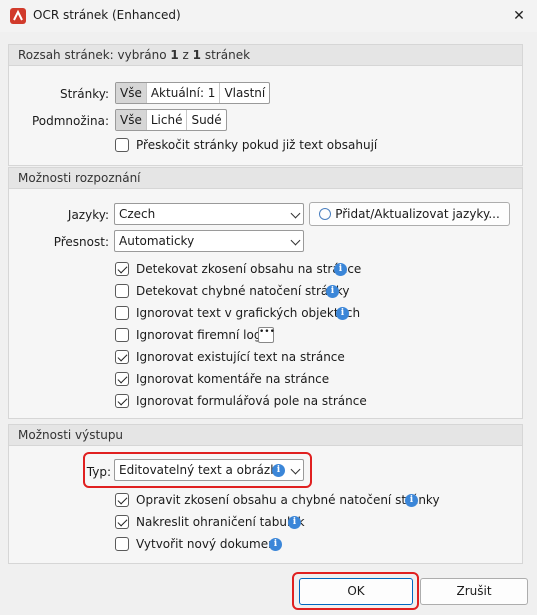  I want to click on pages-segmented: Vše Aktuální: 1 Vlastní, so click(193, 93).